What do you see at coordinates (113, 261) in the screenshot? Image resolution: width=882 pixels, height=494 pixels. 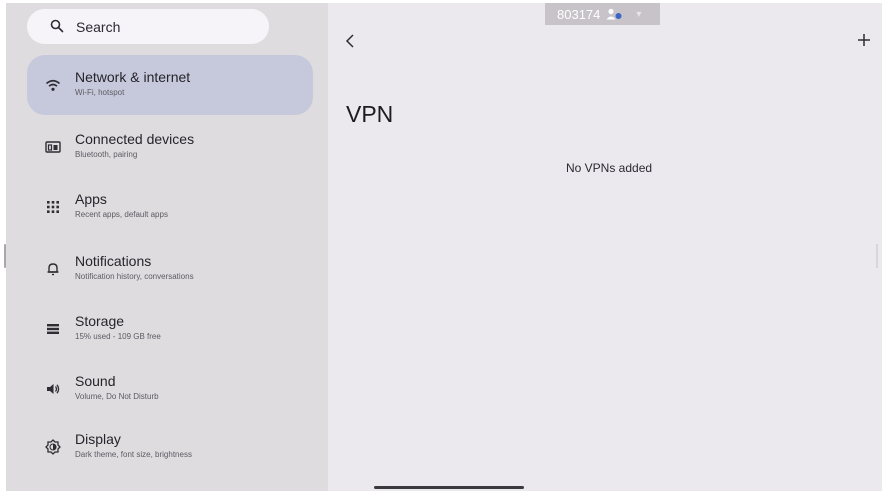 I see `sidebar-item-title: Notifications` at bounding box center [113, 261].